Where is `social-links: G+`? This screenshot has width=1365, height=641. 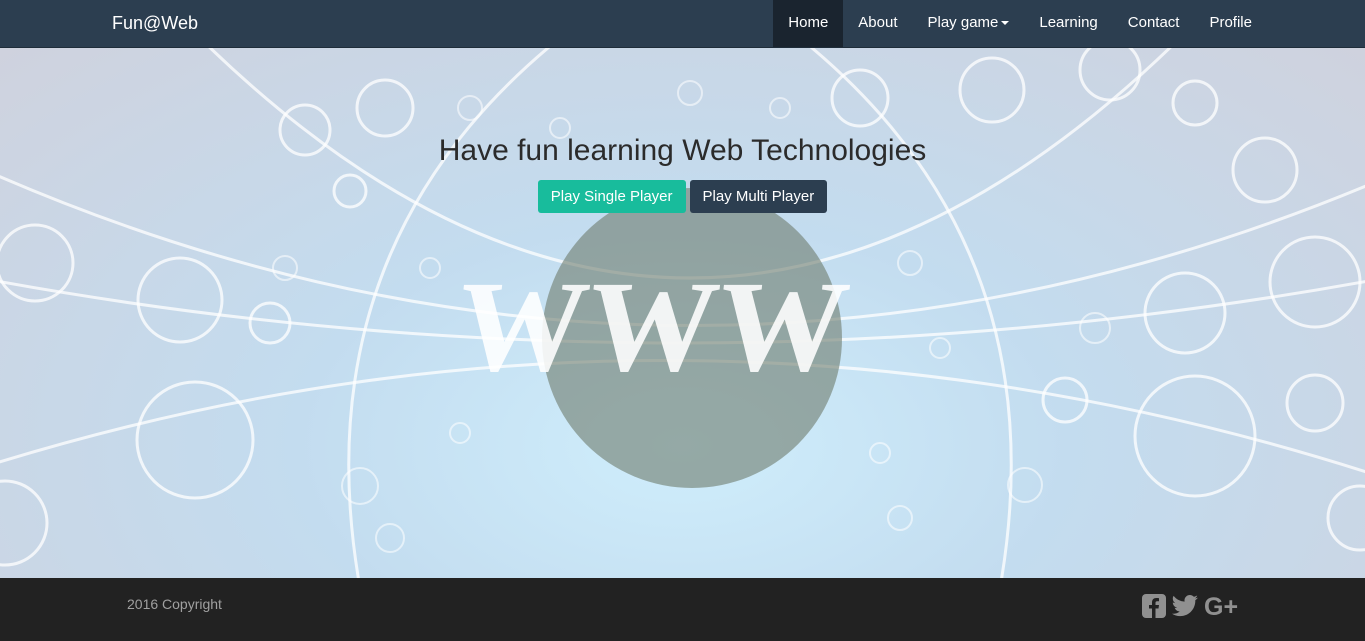 social-links: G+ is located at coordinates (1191, 608).